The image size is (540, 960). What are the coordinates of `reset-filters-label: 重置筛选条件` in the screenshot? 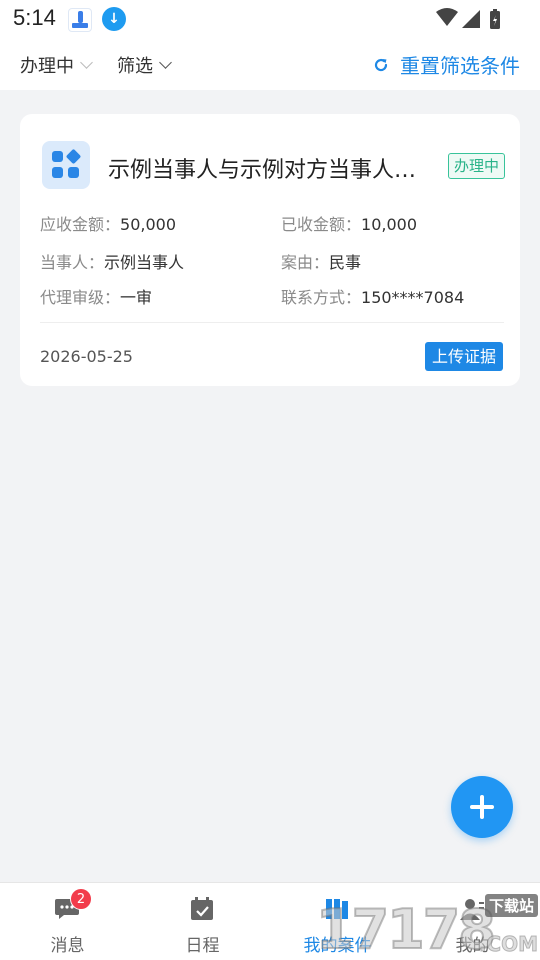 It's located at (460, 66).